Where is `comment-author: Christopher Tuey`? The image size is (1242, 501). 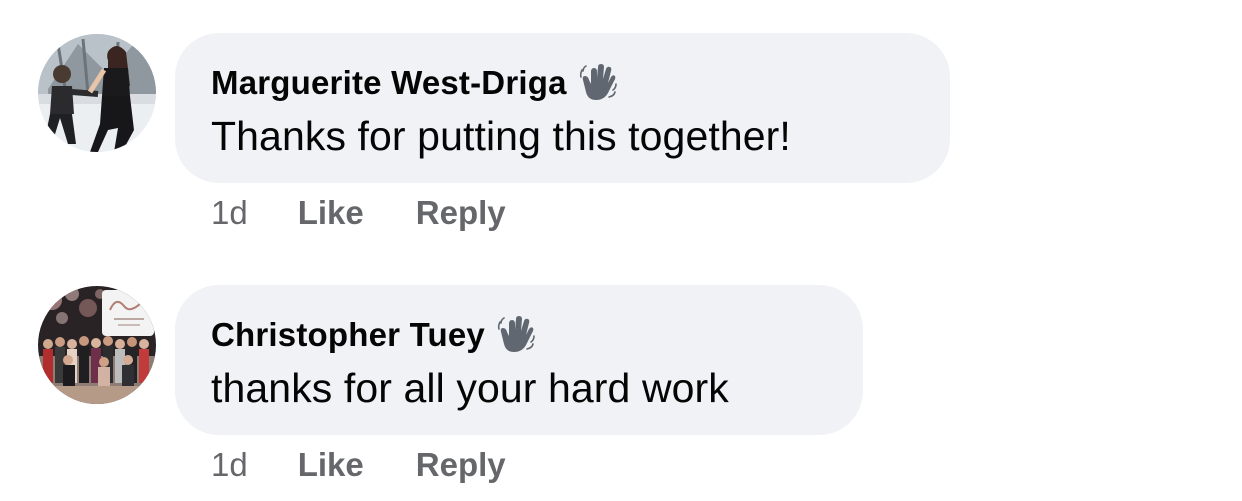
comment-author: Christopher Tuey is located at coordinates (348, 335).